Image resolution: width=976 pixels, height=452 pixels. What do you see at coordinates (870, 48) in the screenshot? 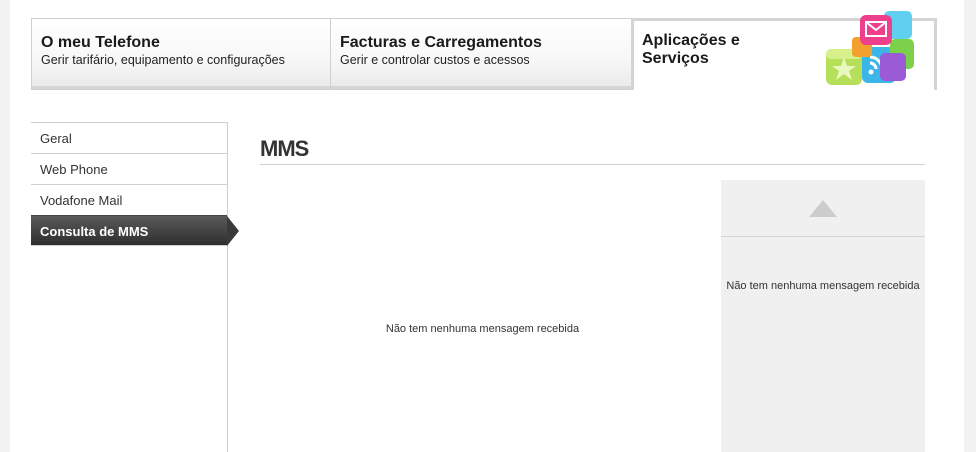
I see `apps-stack-icon` at bounding box center [870, 48].